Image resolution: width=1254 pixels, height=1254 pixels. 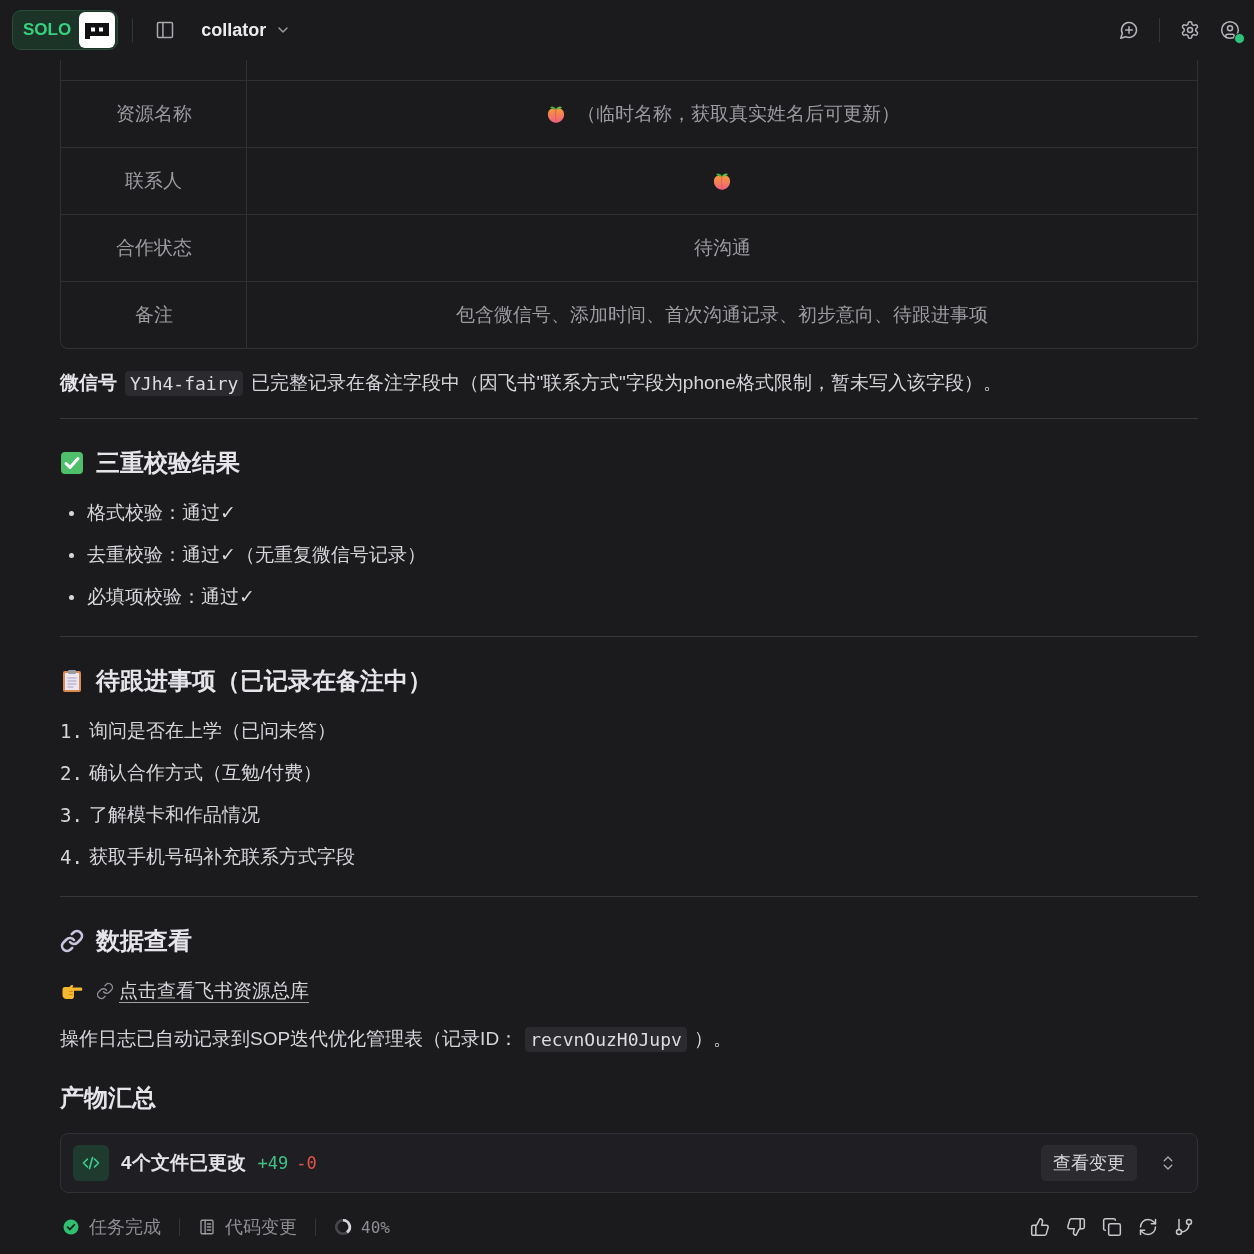 What do you see at coordinates (1040, 1227) in the screenshot?
I see `thumbs-up-icon` at bounding box center [1040, 1227].